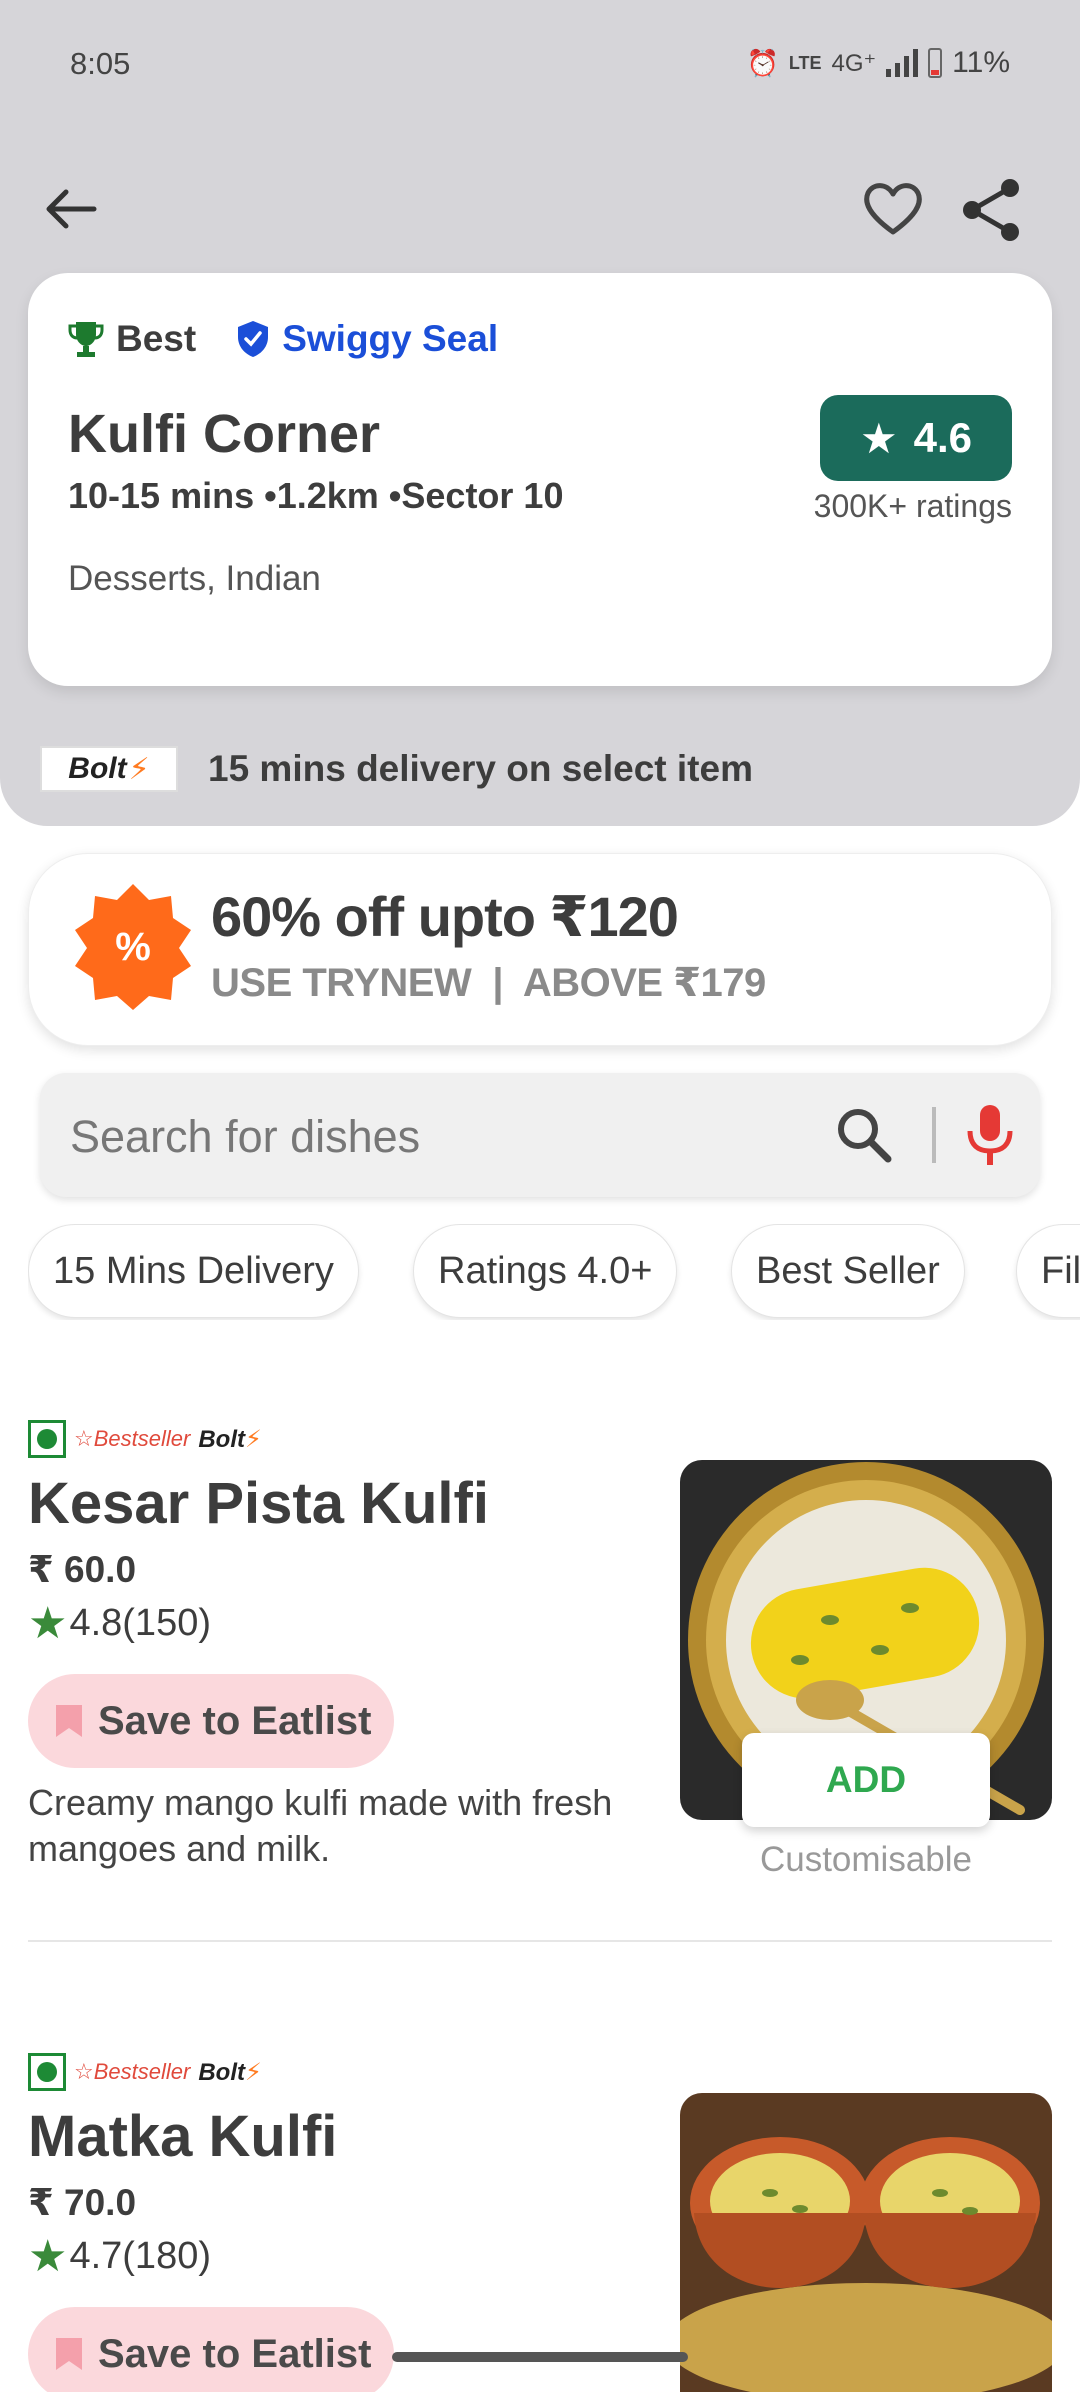 The image size is (1080, 2392). What do you see at coordinates (854, 63) in the screenshot?
I see `network-label: 4G⁺` at bounding box center [854, 63].